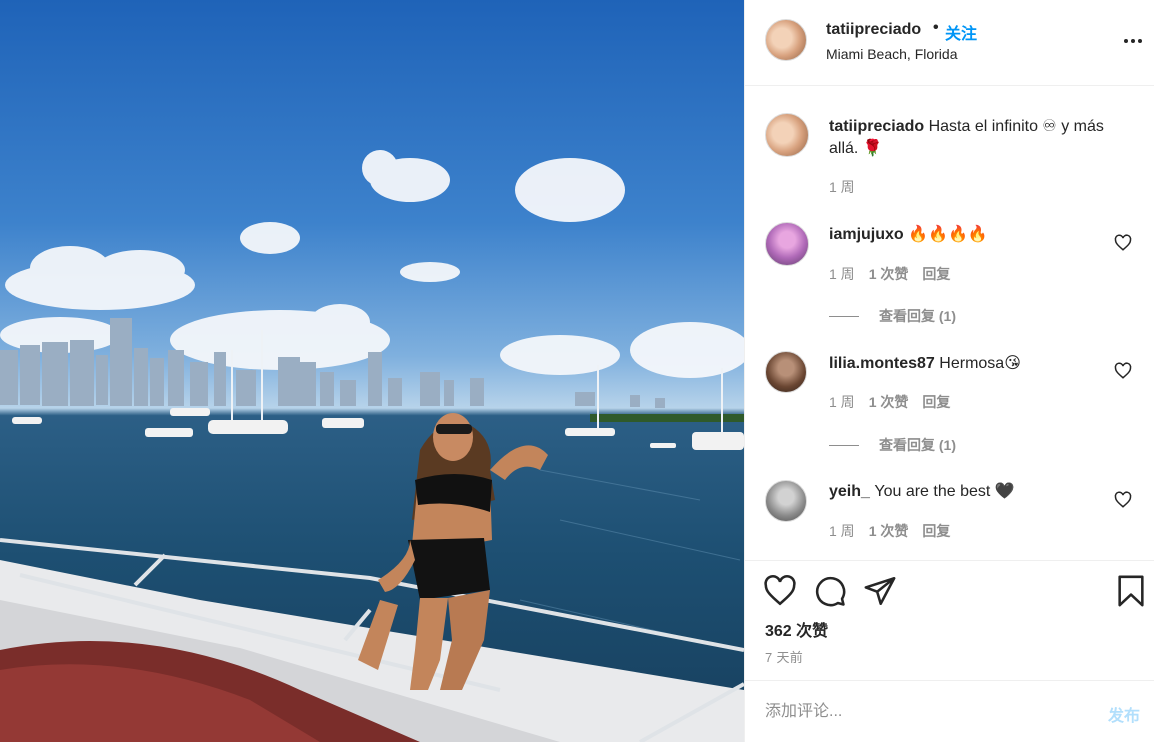 This screenshot has height=742, width=1154. I want to click on share-icon, so click(880, 591).